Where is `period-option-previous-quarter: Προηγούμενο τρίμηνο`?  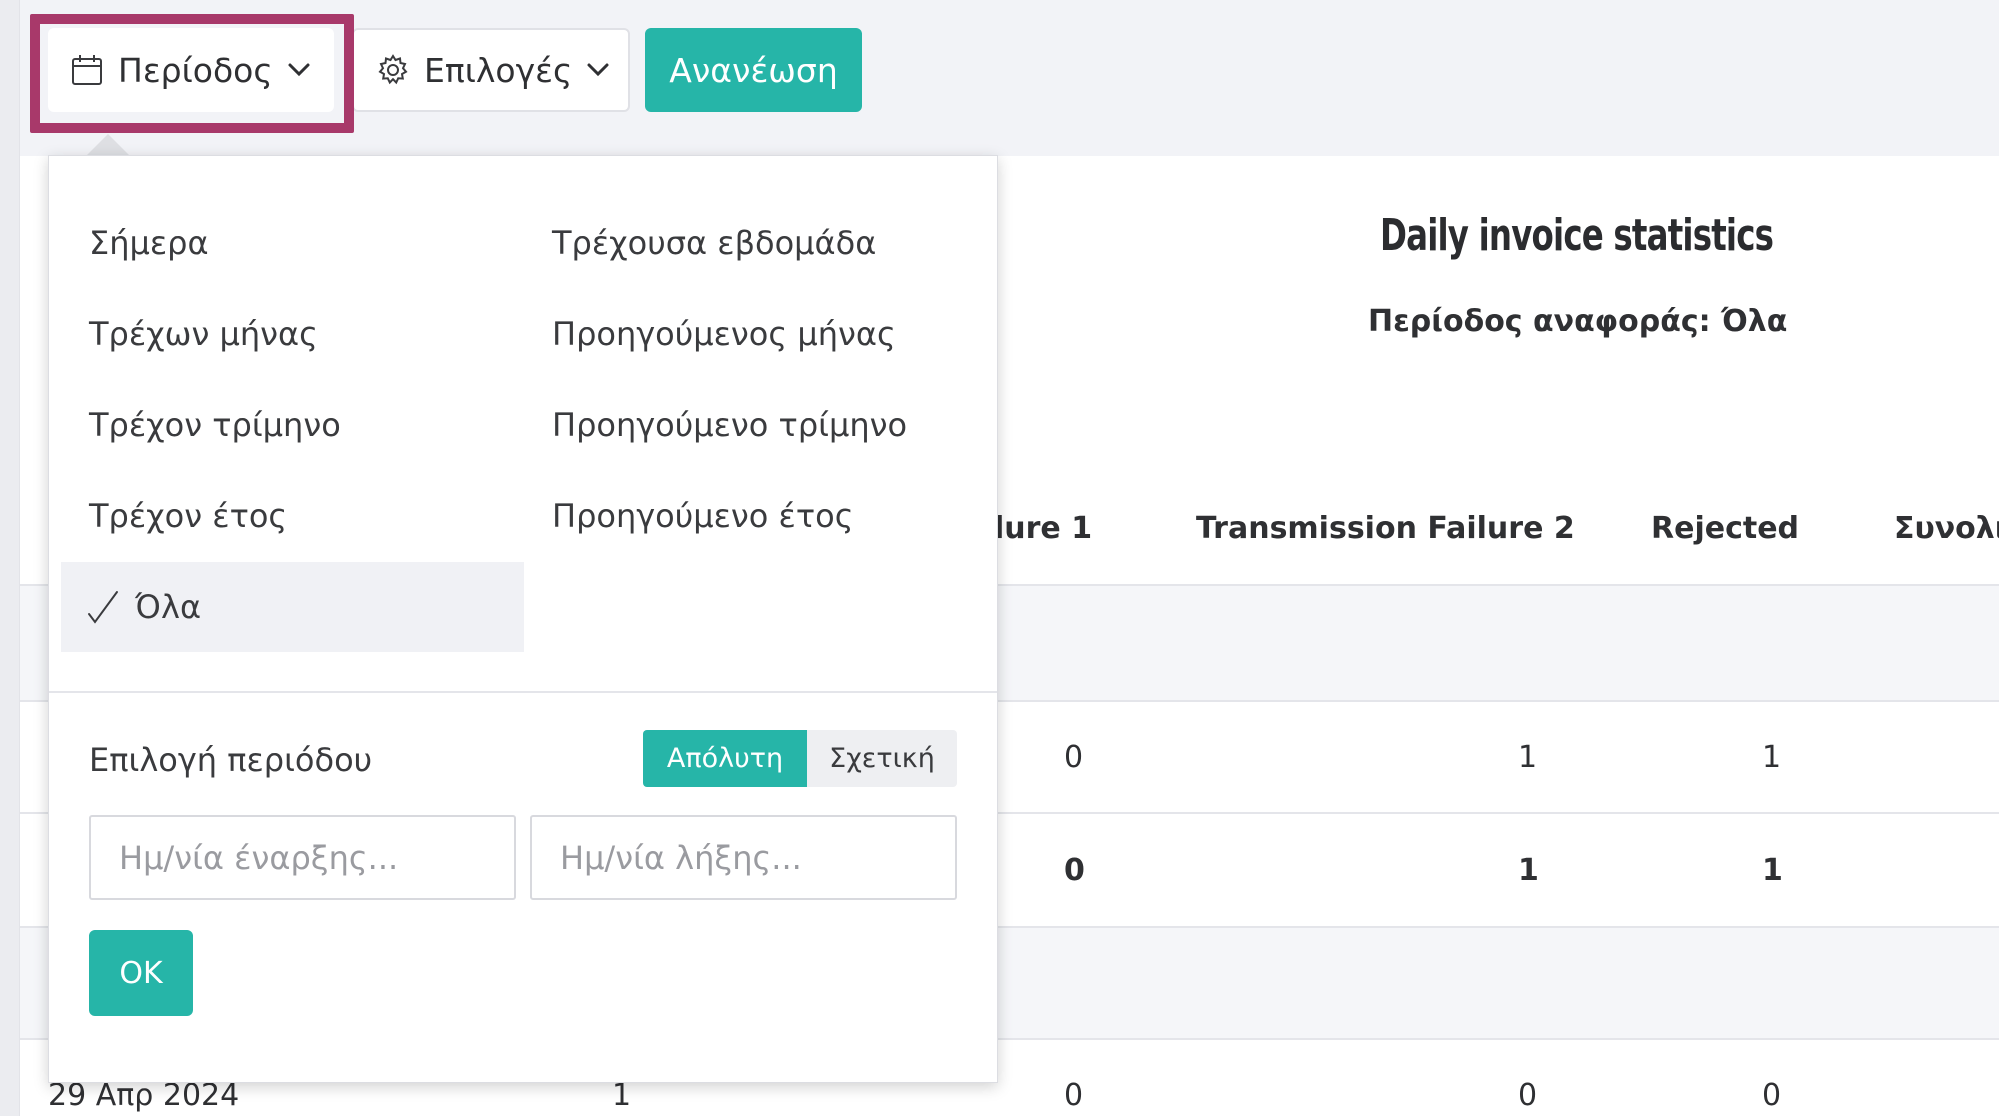
period-option-previous-quarter: Προηγούμενο τρίμηνο is located at coordinates (729, 425).